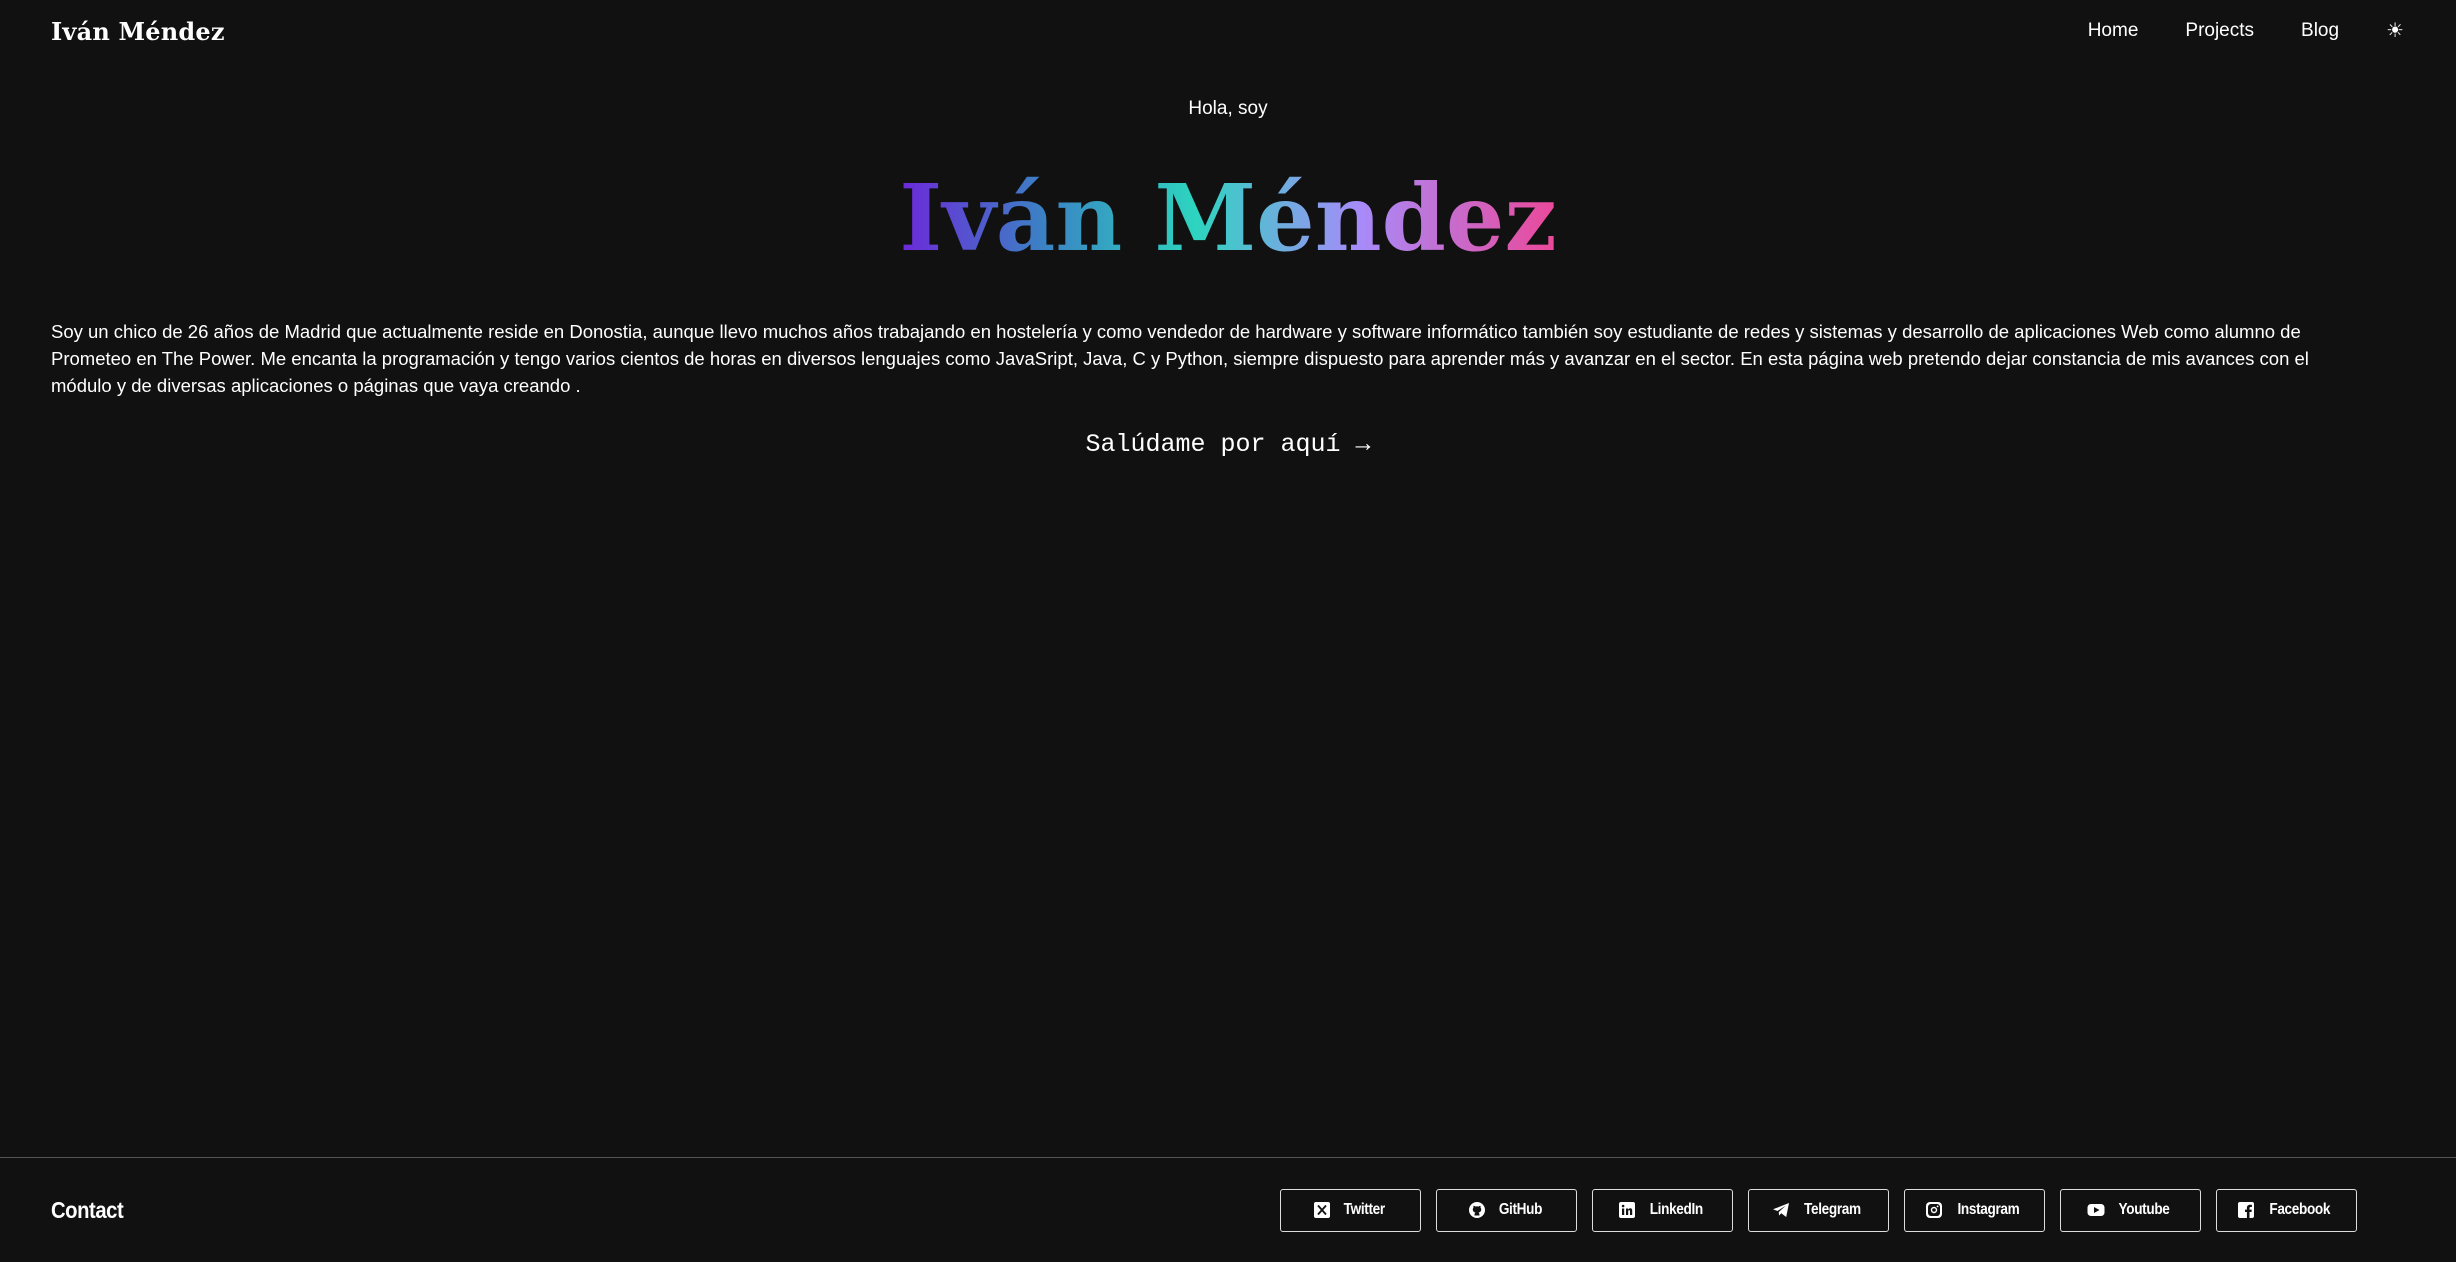 This screenshot has height=1262, width=2456. What do you see at coordinates (87, 1209) in the screenshot?
I see `contact-heading: Contact` at bounding box center [87, 1209].